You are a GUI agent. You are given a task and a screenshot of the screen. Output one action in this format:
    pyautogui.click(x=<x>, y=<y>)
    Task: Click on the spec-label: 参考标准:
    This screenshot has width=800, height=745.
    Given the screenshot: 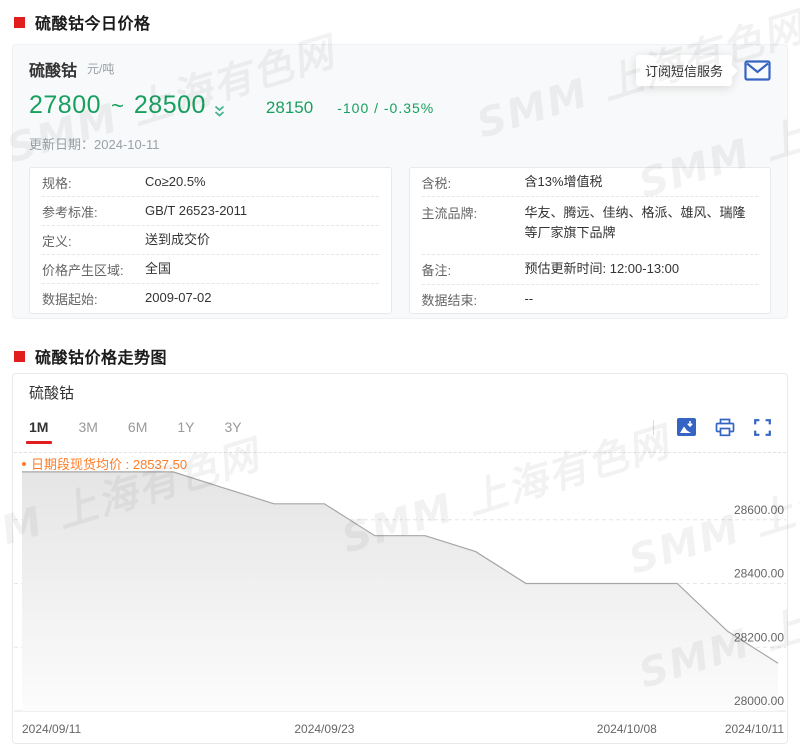 What is the action you would take?
    pyautogui.click(x=70, y=212)
    